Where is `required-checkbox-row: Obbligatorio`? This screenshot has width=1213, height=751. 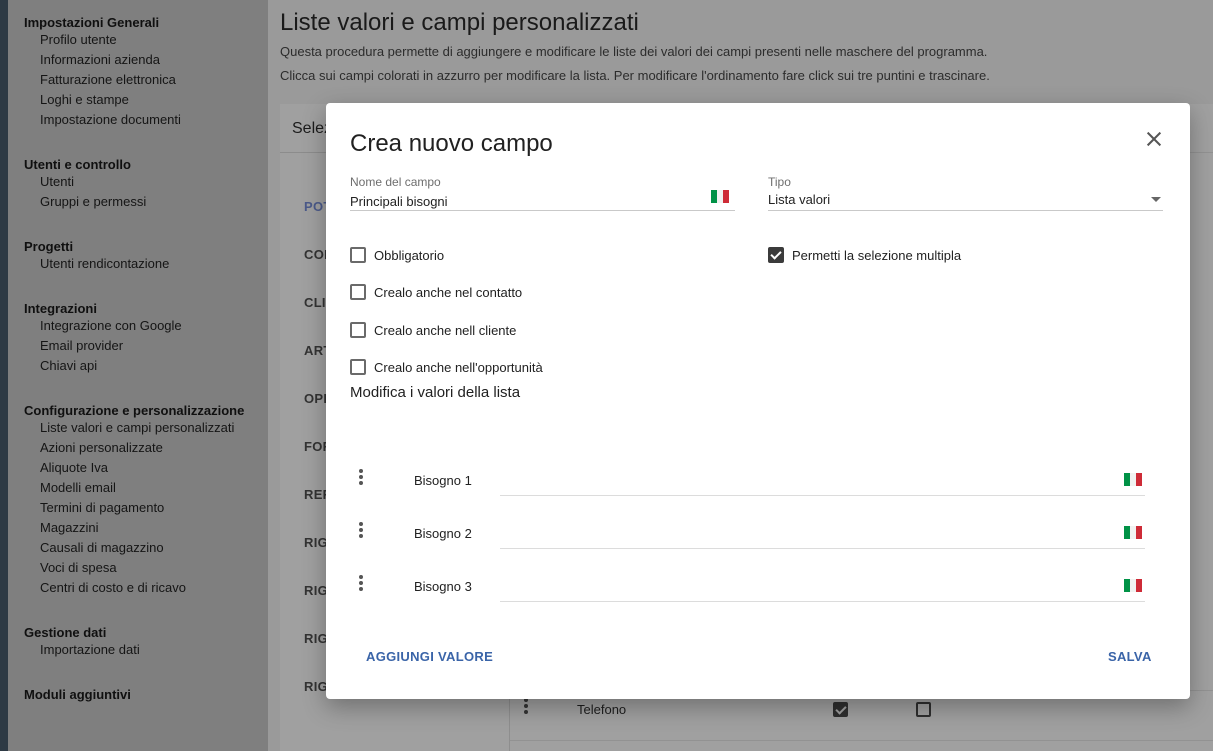
required-checkbox-row: Obbligatorio is located at coordinates (397, 255).